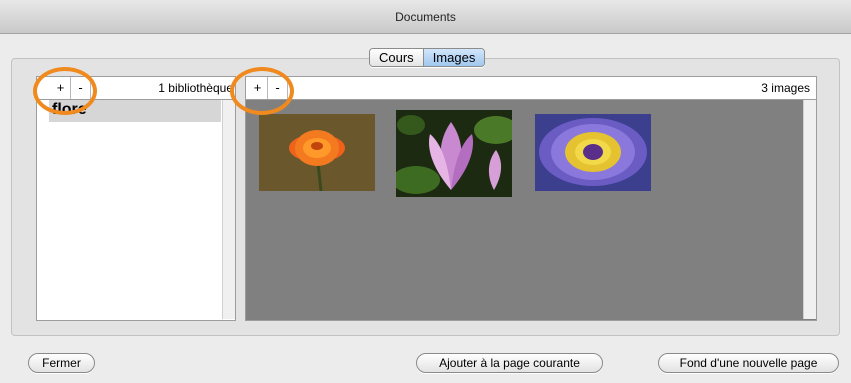  I want to click on tab-images: Images, so click(453, 57).